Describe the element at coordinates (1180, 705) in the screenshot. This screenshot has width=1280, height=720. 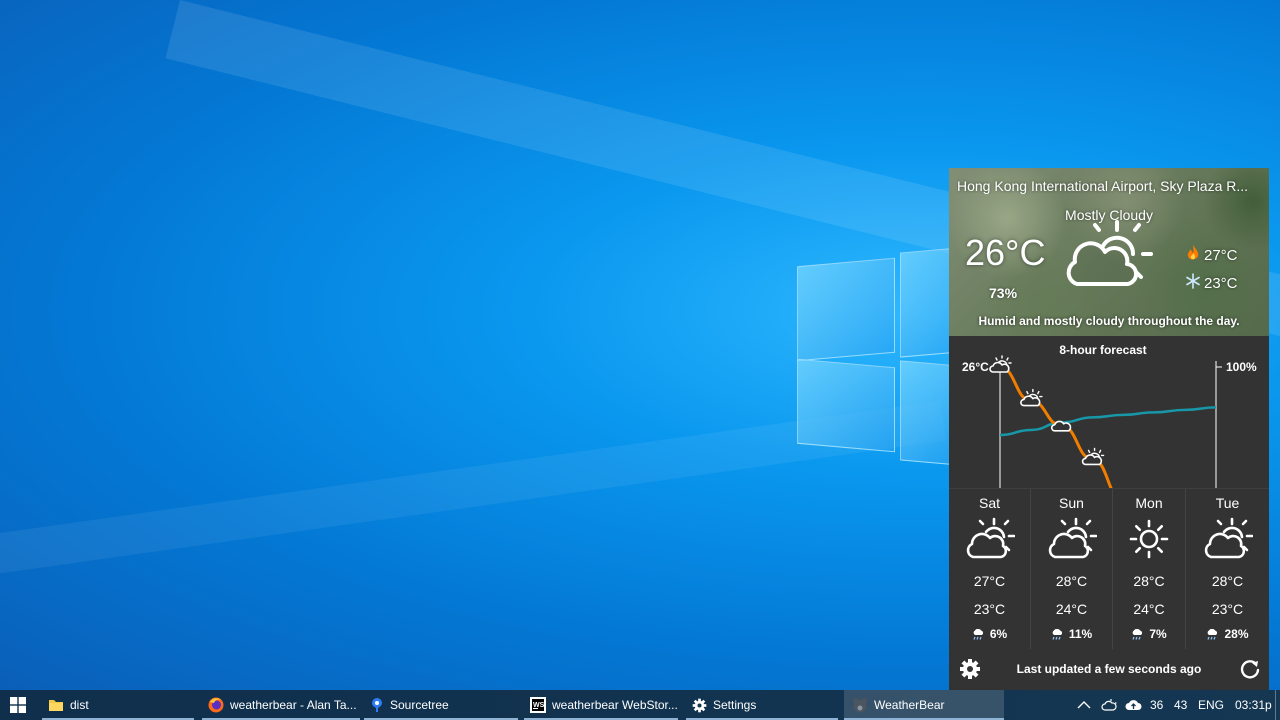
I see `tray-value-43: 43` at that location.